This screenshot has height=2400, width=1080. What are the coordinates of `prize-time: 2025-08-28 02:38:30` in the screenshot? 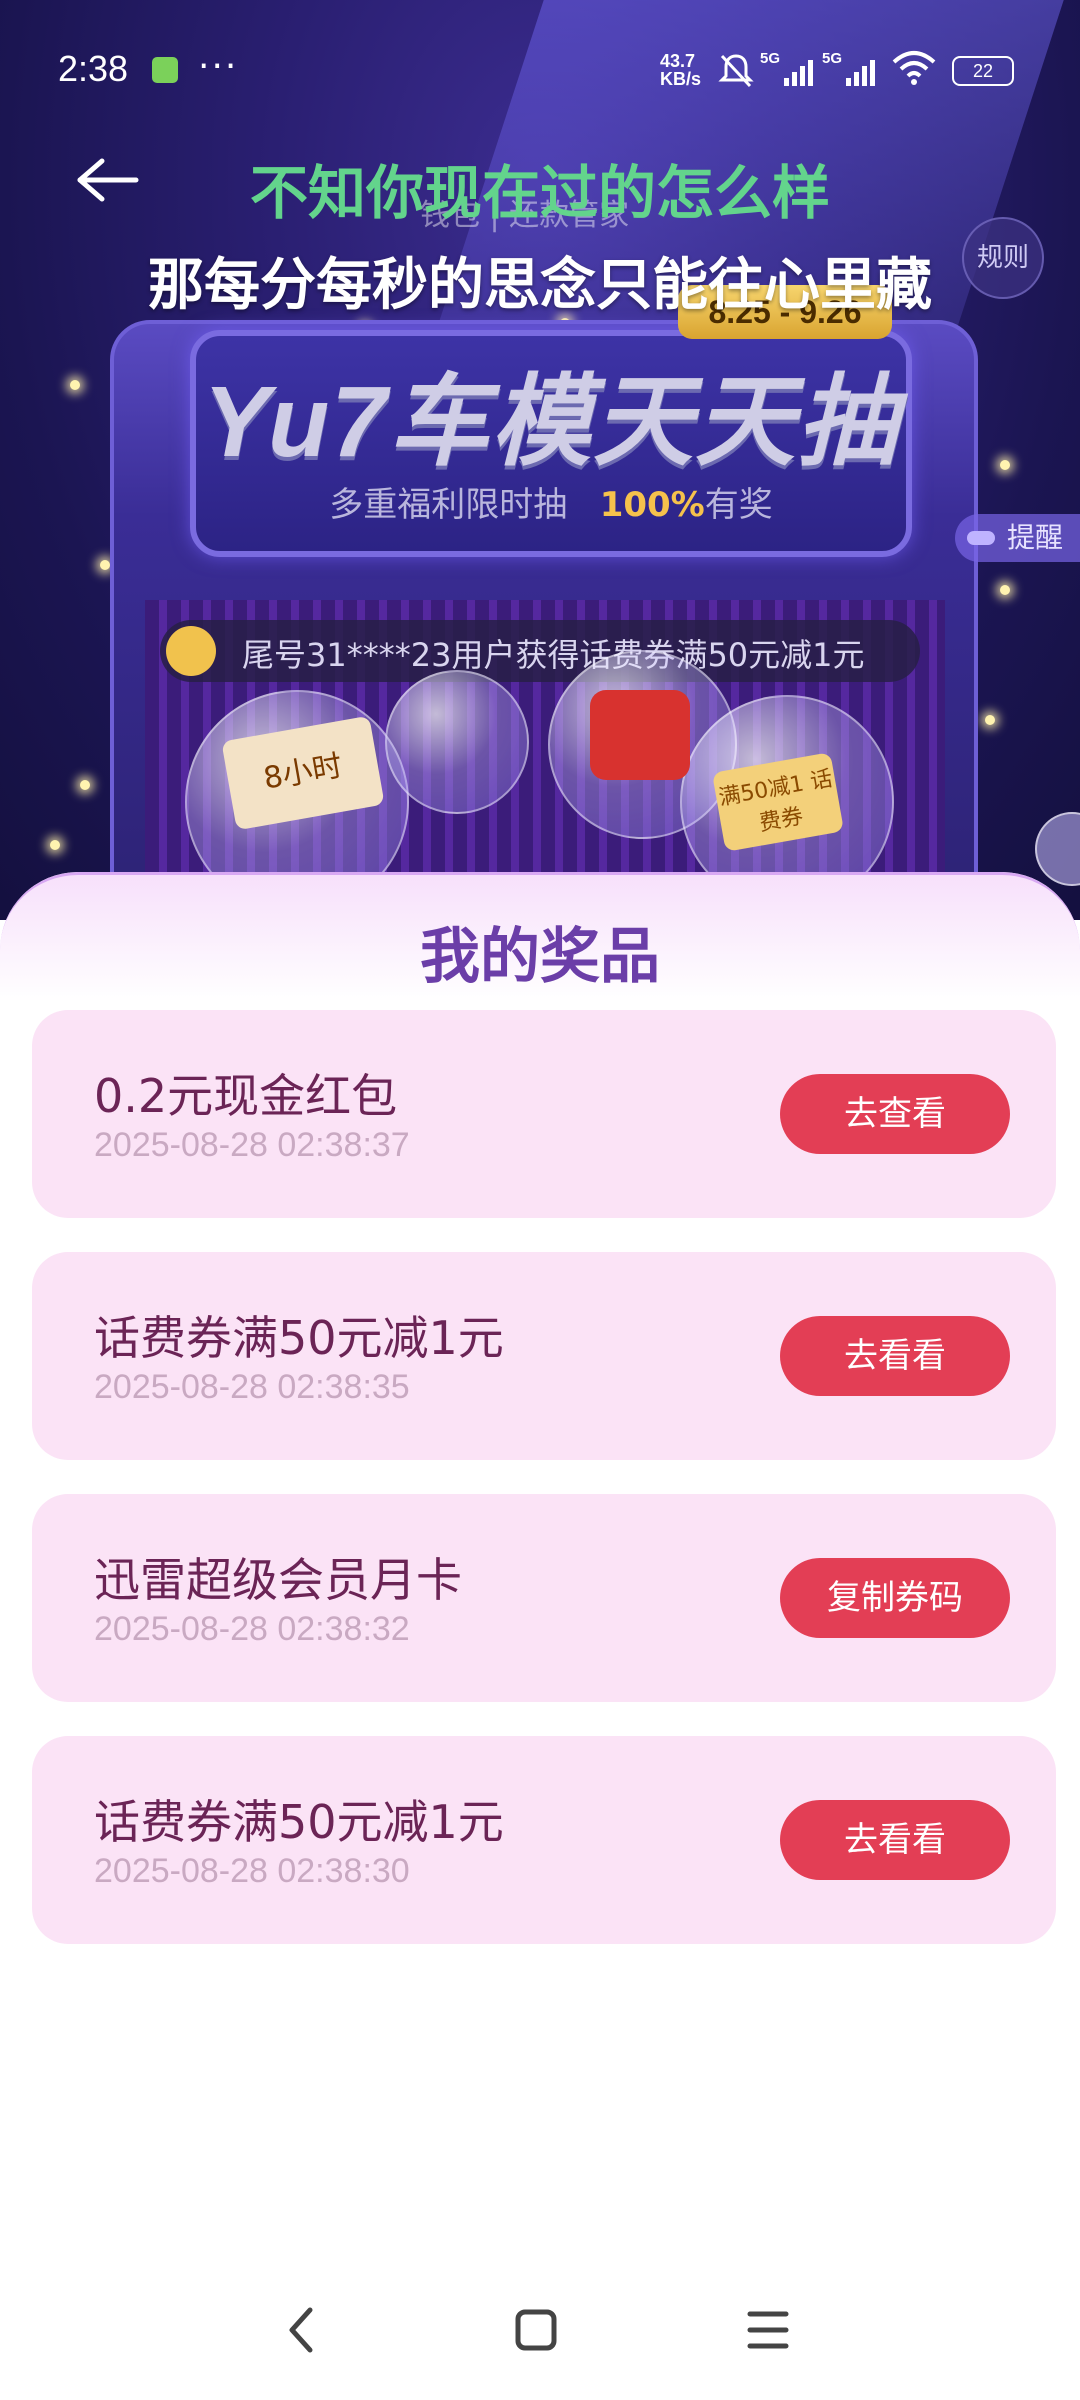 It's located at (252, 1871).